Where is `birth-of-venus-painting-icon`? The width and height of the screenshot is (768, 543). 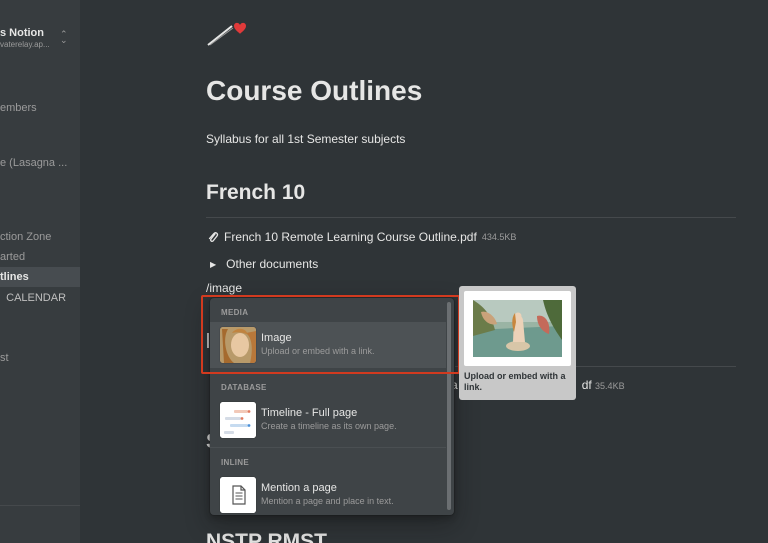
birth-of-venus-painting-icon is located at coordinates (517, 328).